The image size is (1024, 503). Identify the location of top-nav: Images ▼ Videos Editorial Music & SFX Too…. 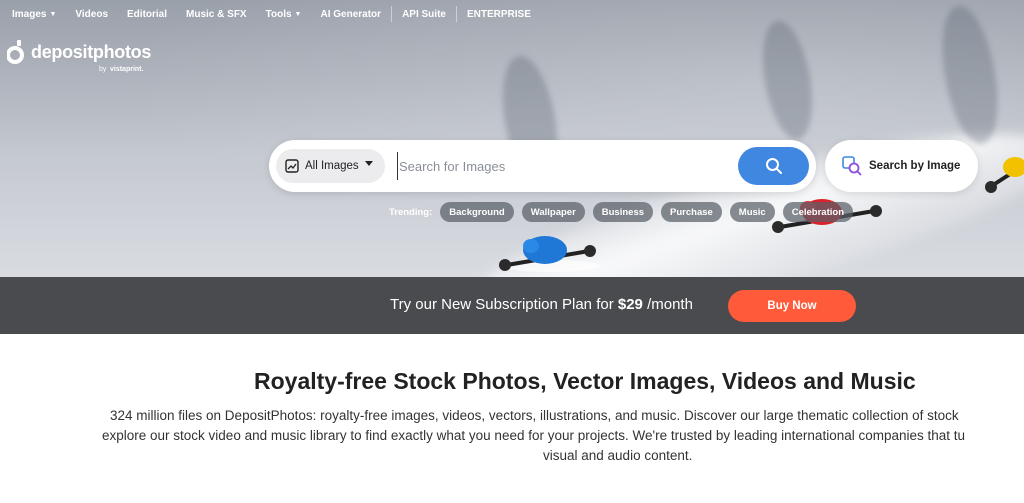
(512, 14).